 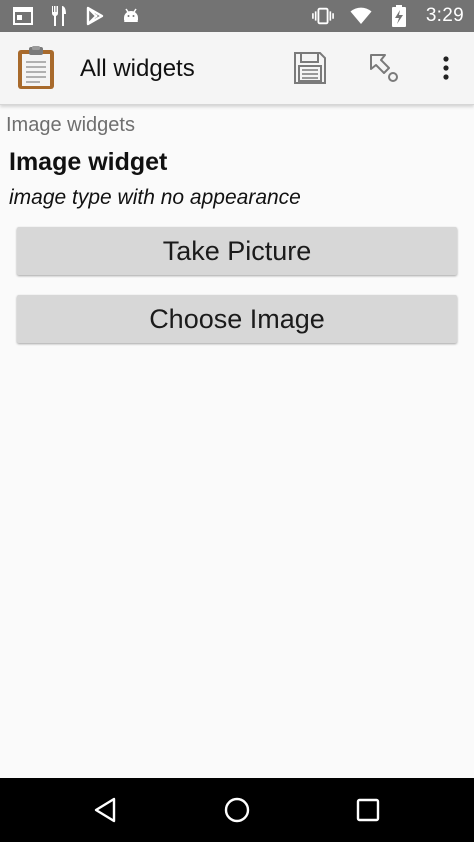 I want to click on restaurant-icon, so click(x=59, y=16).